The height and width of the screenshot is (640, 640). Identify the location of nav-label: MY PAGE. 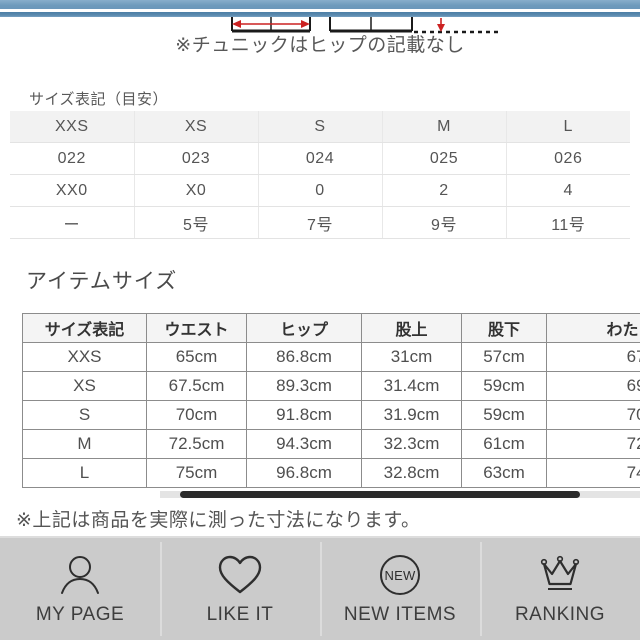
(80, 614).